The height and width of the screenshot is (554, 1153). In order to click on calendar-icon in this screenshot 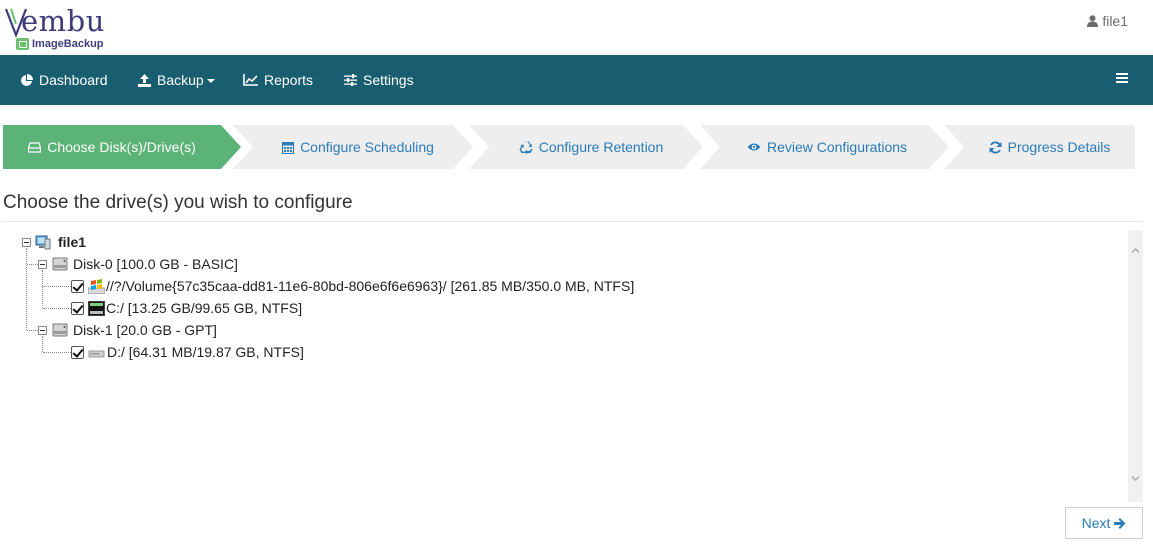, I will do `click(288, 147)`.